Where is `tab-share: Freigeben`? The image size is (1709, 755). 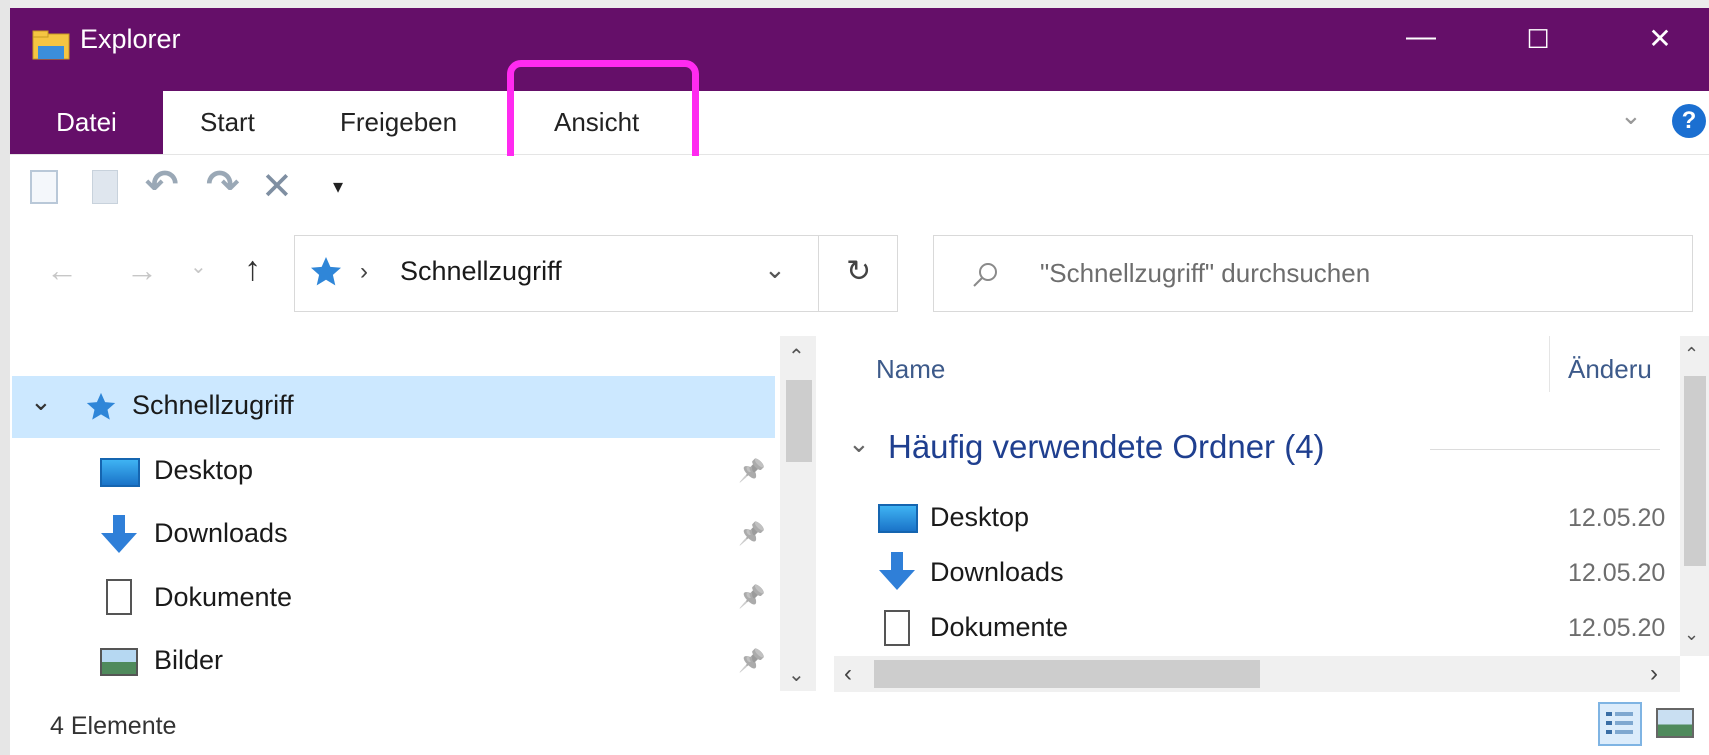
tab-share: Freigeben is located at coordinates (398, 122).